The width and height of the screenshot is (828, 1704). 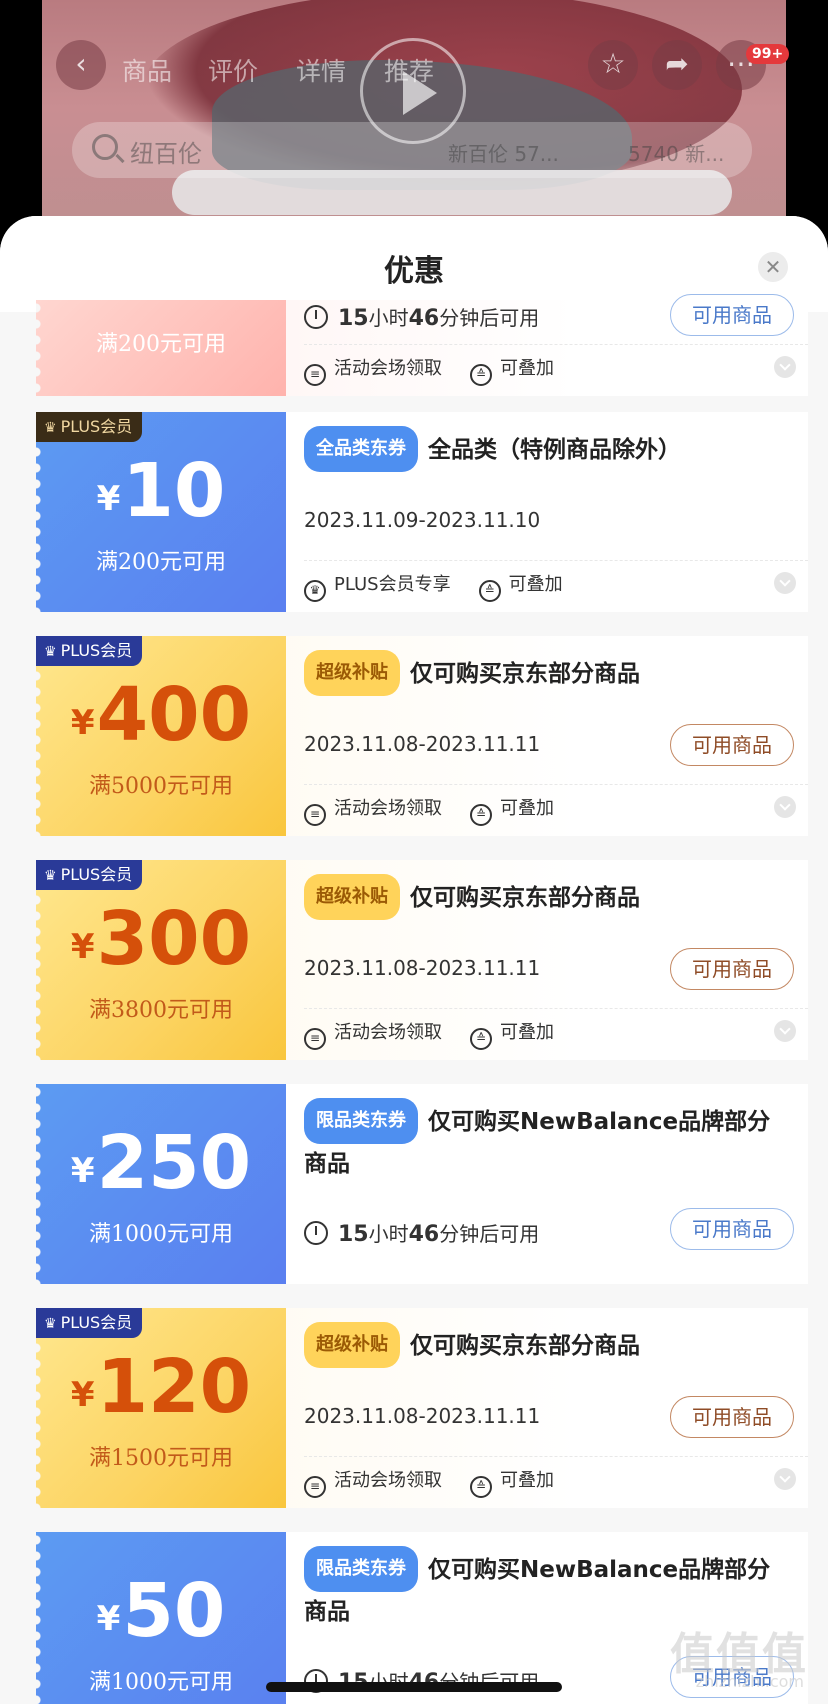 I want to click on coupon-footer: ♛ PLUS会员专享 ≙ 可叠加, so click(x=433, y=586).